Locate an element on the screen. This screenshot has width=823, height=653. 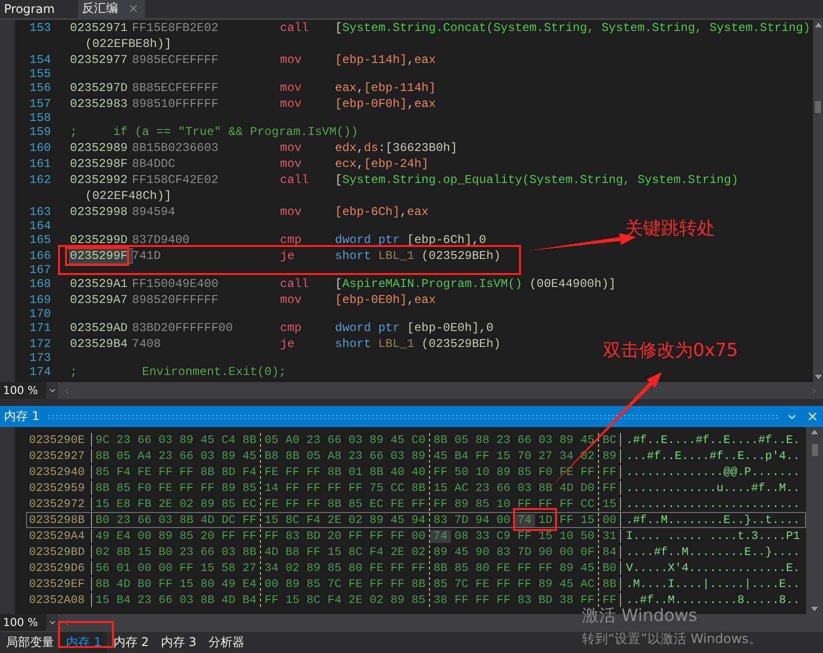
memory-byte: C0 is located at coordinates (418, 440).